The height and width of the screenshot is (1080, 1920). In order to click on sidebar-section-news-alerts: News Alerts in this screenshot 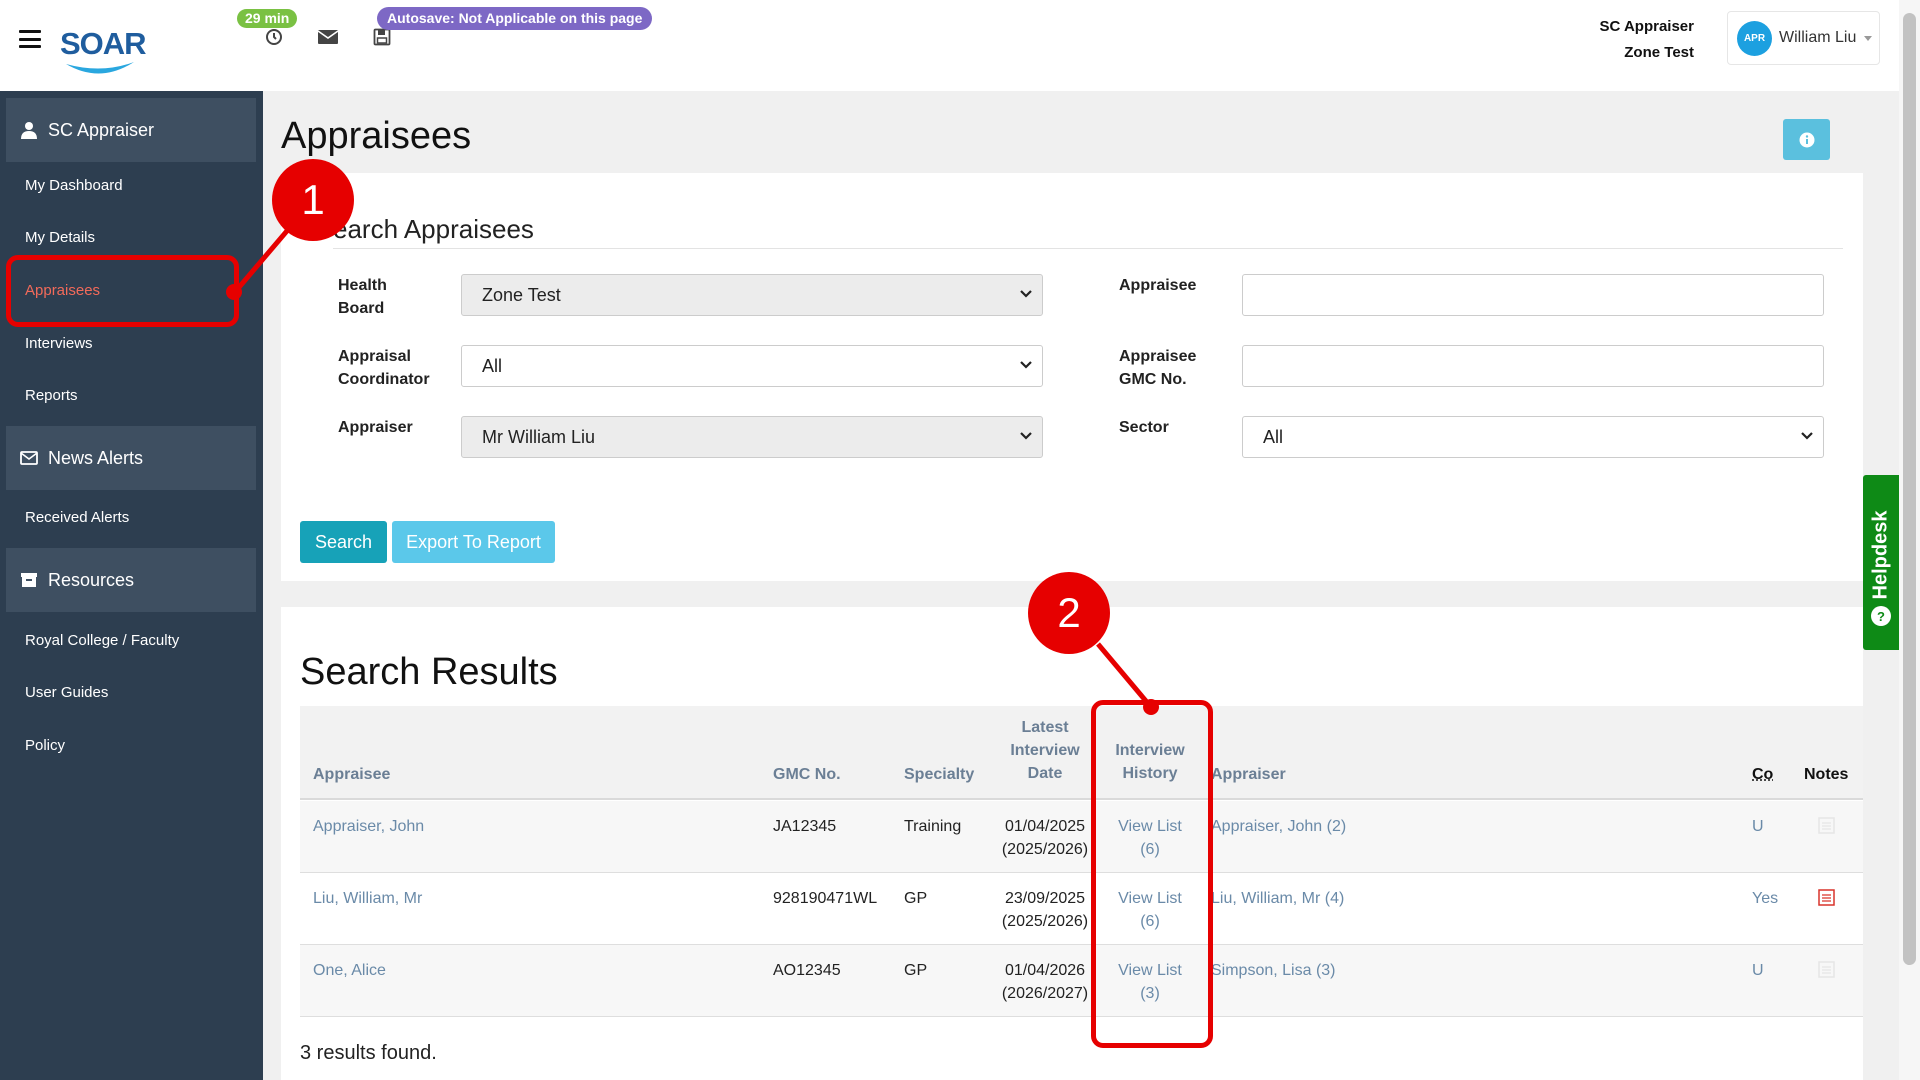, I will do `click(131, 458)`.